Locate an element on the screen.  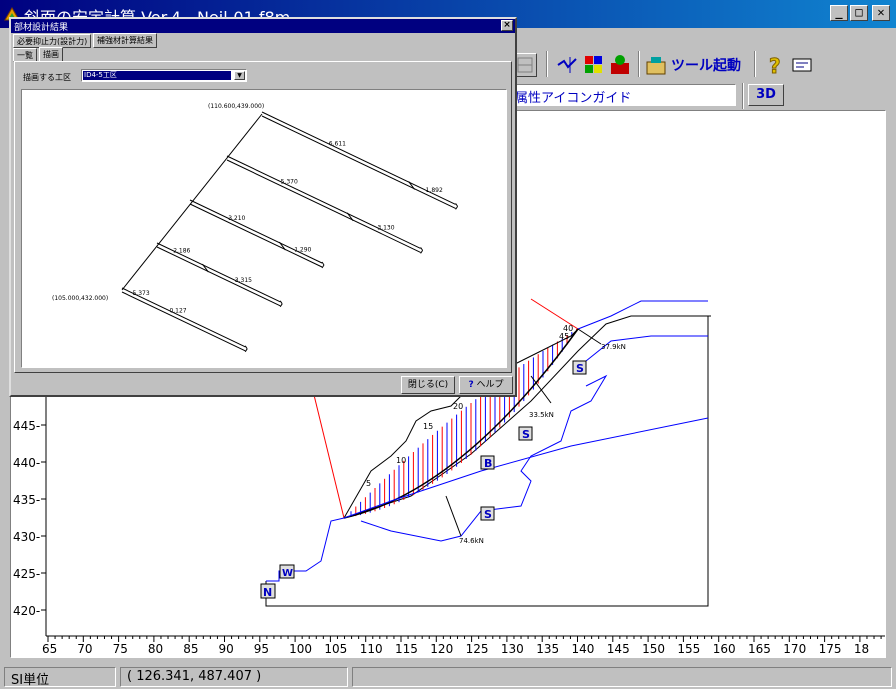
x-tick-label: 70 is located at coordinates (84, 649).